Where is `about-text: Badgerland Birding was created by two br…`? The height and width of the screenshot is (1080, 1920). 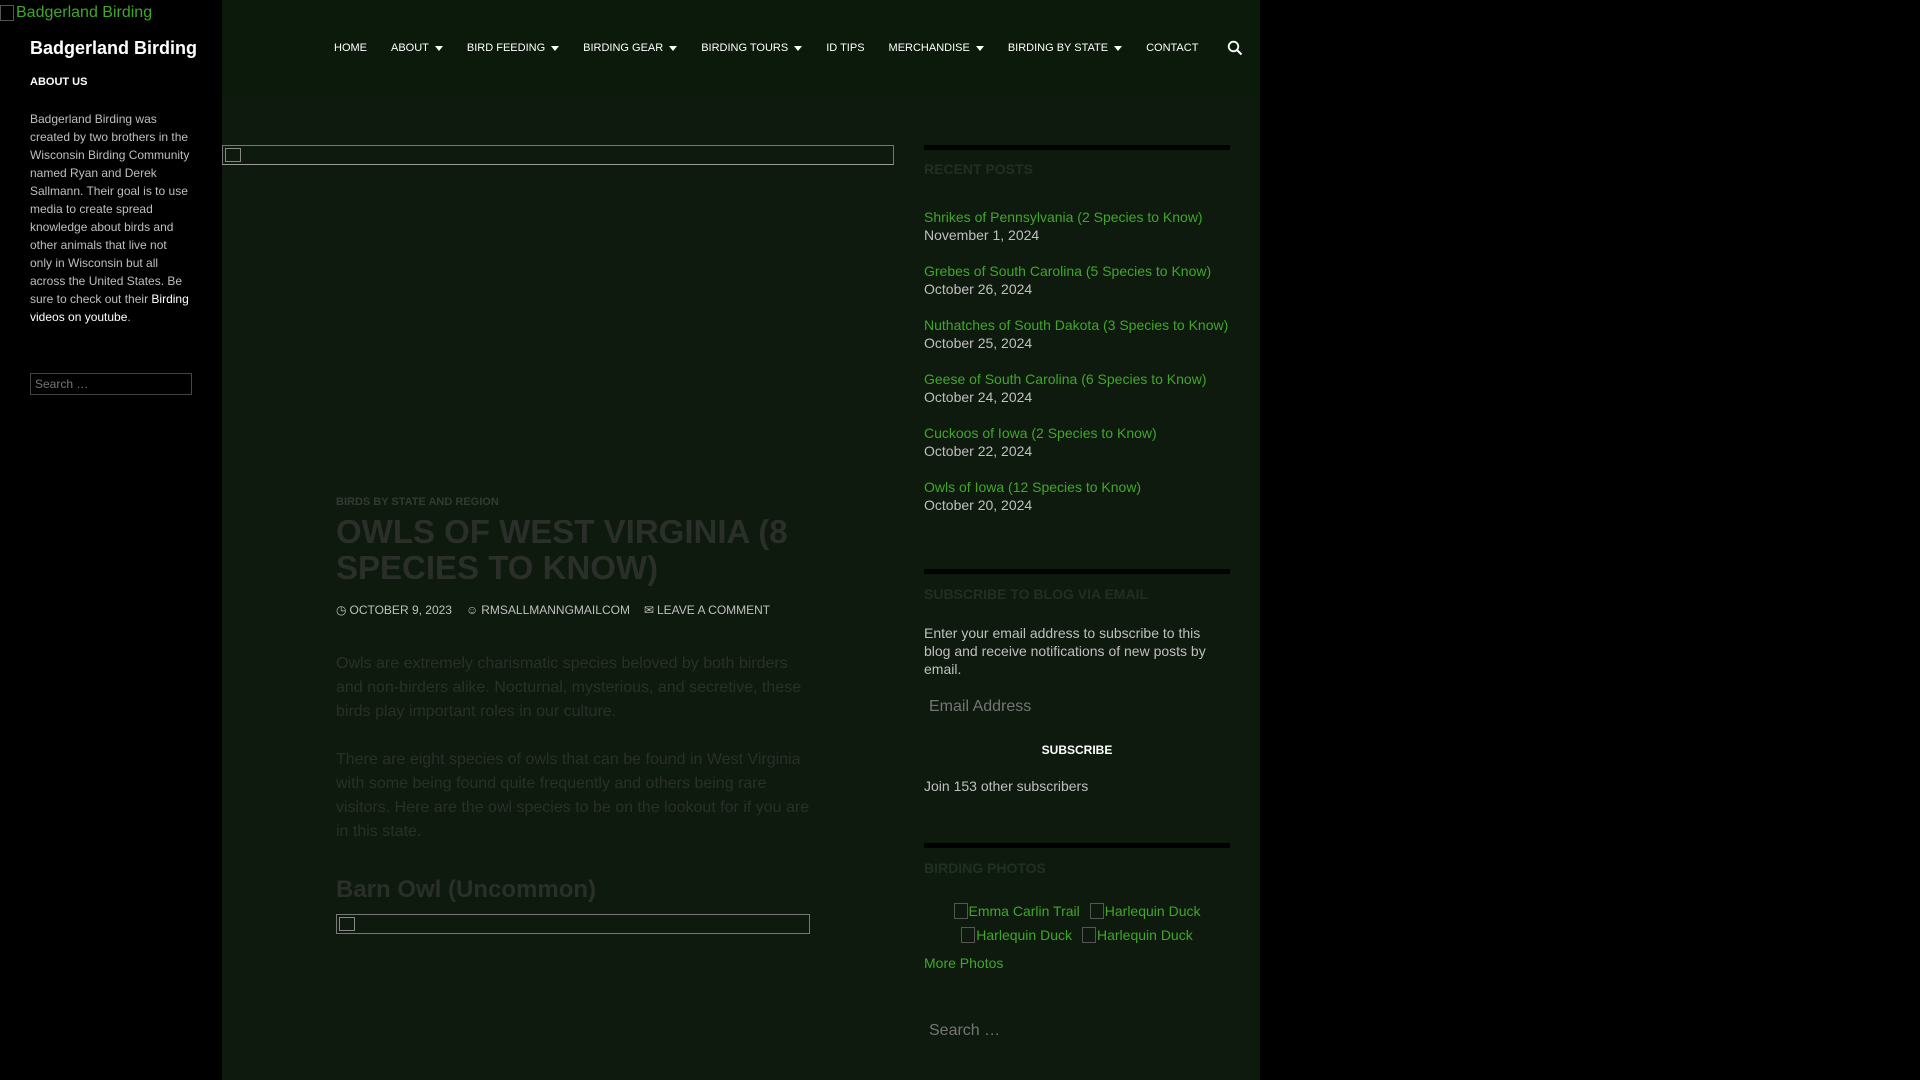
about-text: Badgerland Birding was created by two br… is located at coordinates (110, 218).